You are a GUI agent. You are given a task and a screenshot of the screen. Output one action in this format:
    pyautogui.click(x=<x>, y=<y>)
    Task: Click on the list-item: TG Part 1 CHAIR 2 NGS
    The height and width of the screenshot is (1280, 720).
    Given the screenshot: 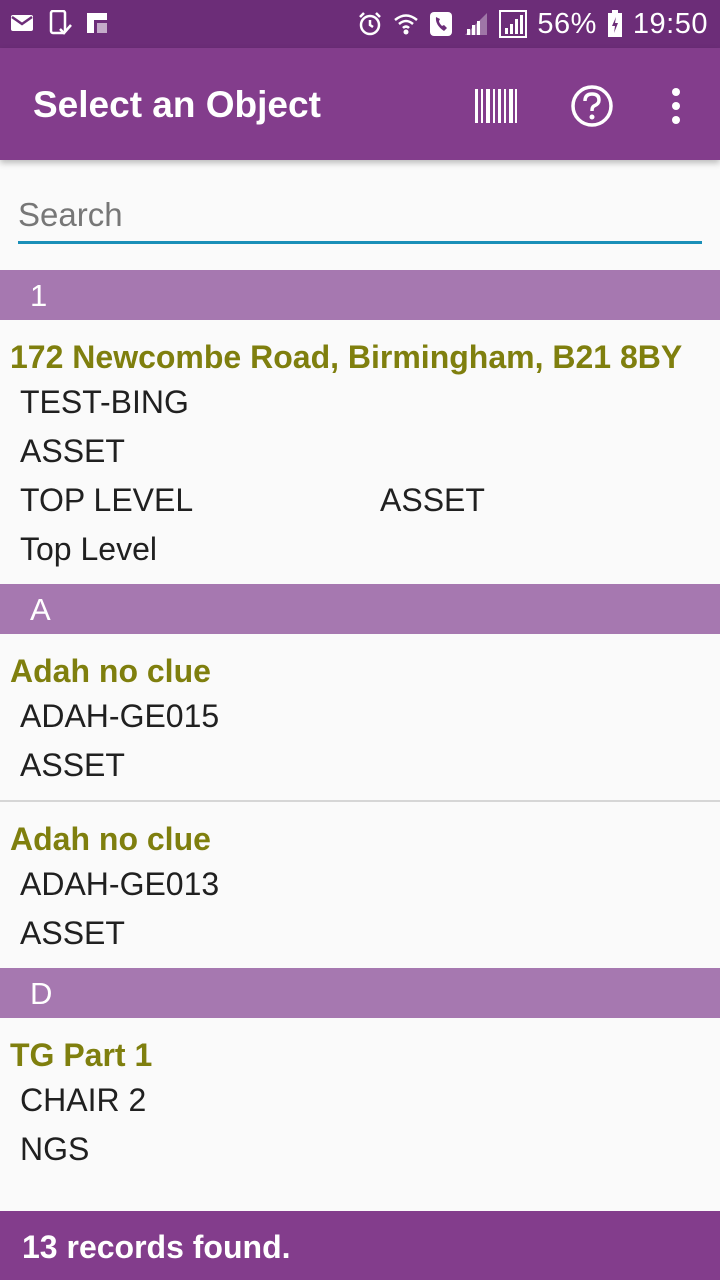 What is the action you would take?
    pyautogui.click(x=360, y=1101)
    